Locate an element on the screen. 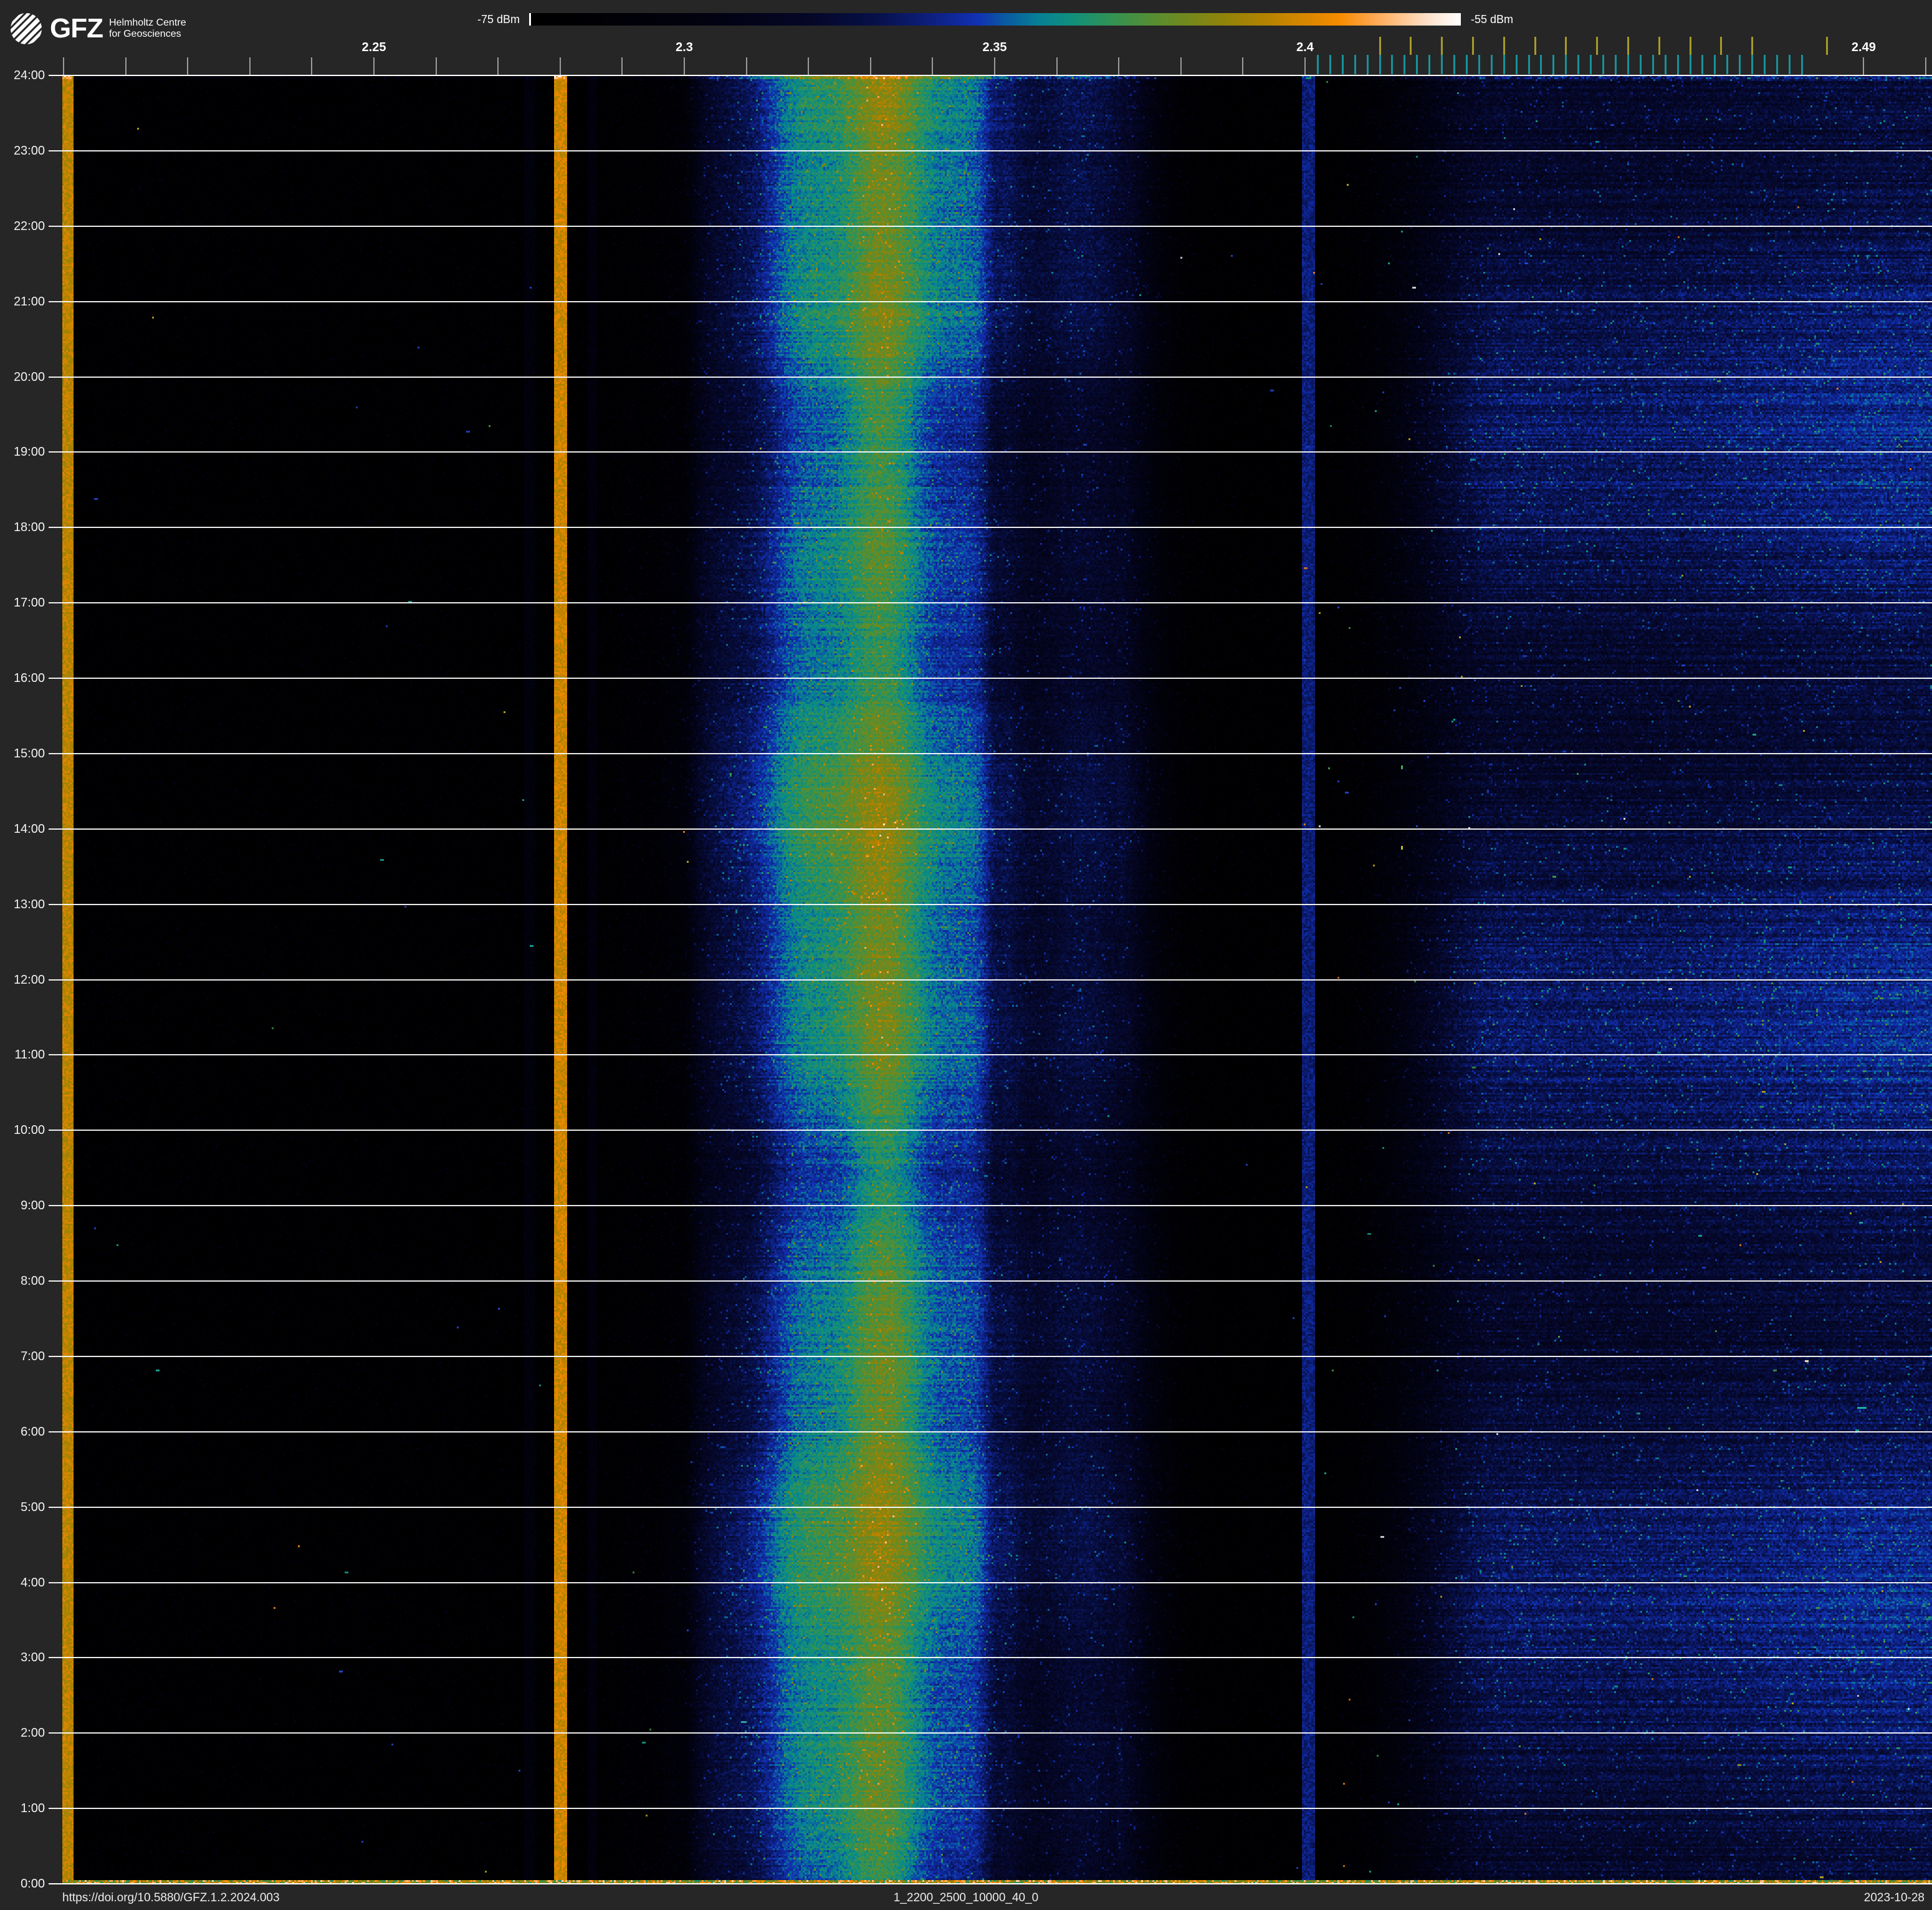 This screenshot has width=1932, height=1910. time-tick-label: 13:00 is located at coordinates (29, 904).